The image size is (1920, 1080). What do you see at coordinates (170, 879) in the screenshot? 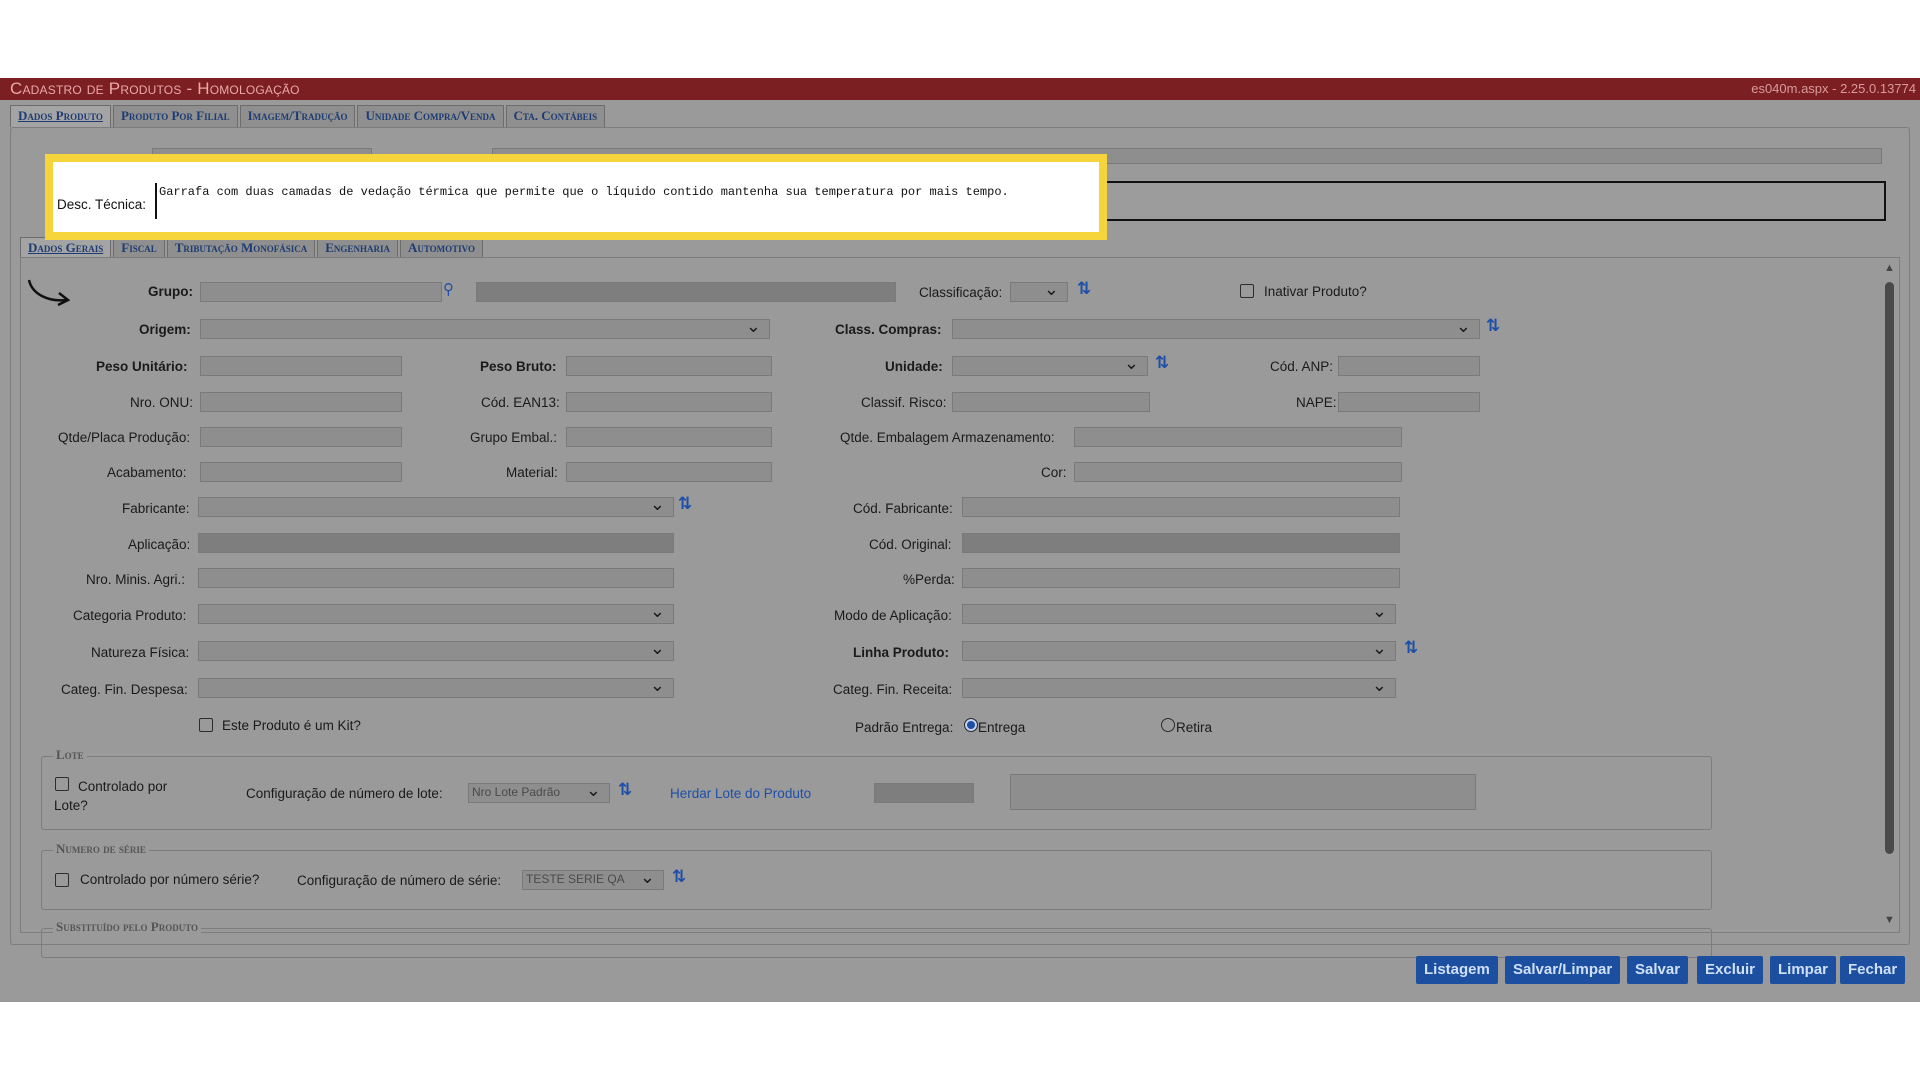
I see `serie-controlado-label: Controlado por número série?` at bounding box center [170, 879].